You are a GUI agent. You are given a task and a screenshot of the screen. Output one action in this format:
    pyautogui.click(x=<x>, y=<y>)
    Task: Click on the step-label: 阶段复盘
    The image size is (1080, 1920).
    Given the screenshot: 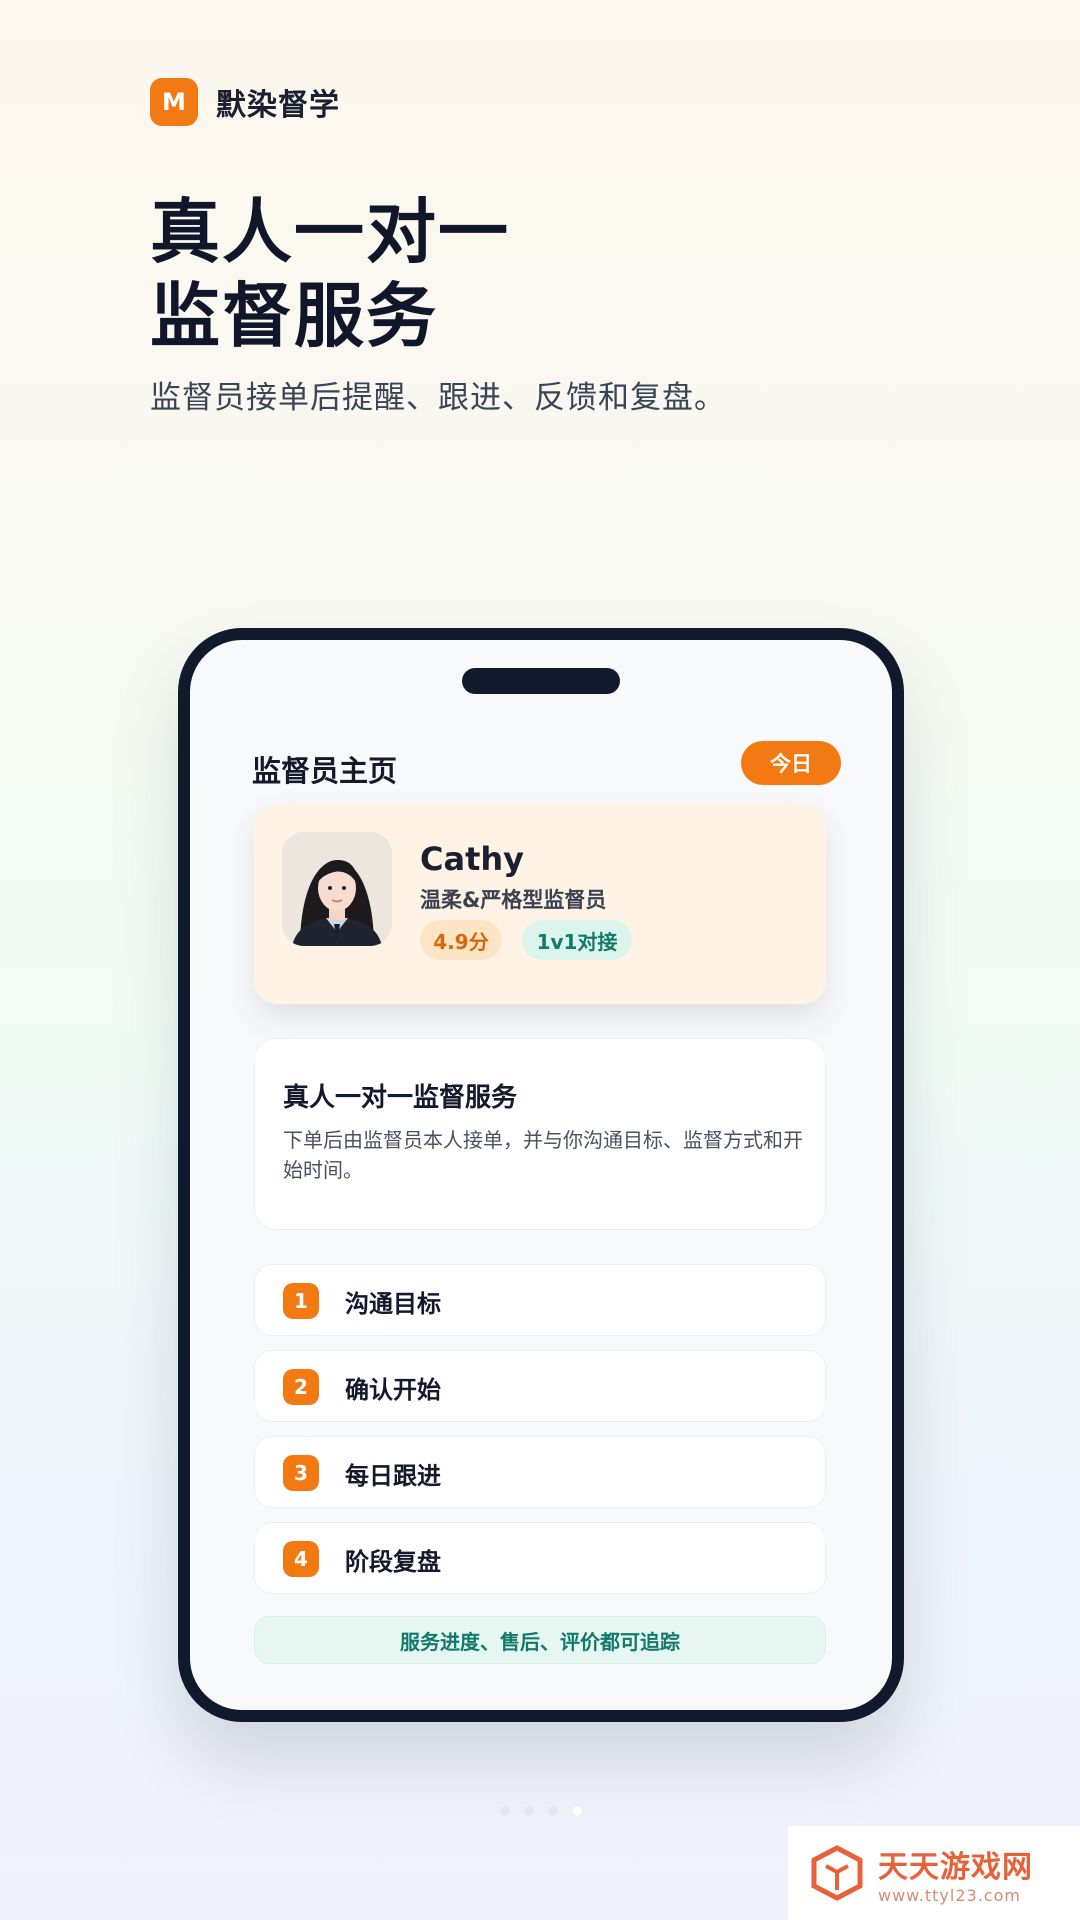 What is the action you would take?
    pyautogui.click(x=393, y=1562)
    